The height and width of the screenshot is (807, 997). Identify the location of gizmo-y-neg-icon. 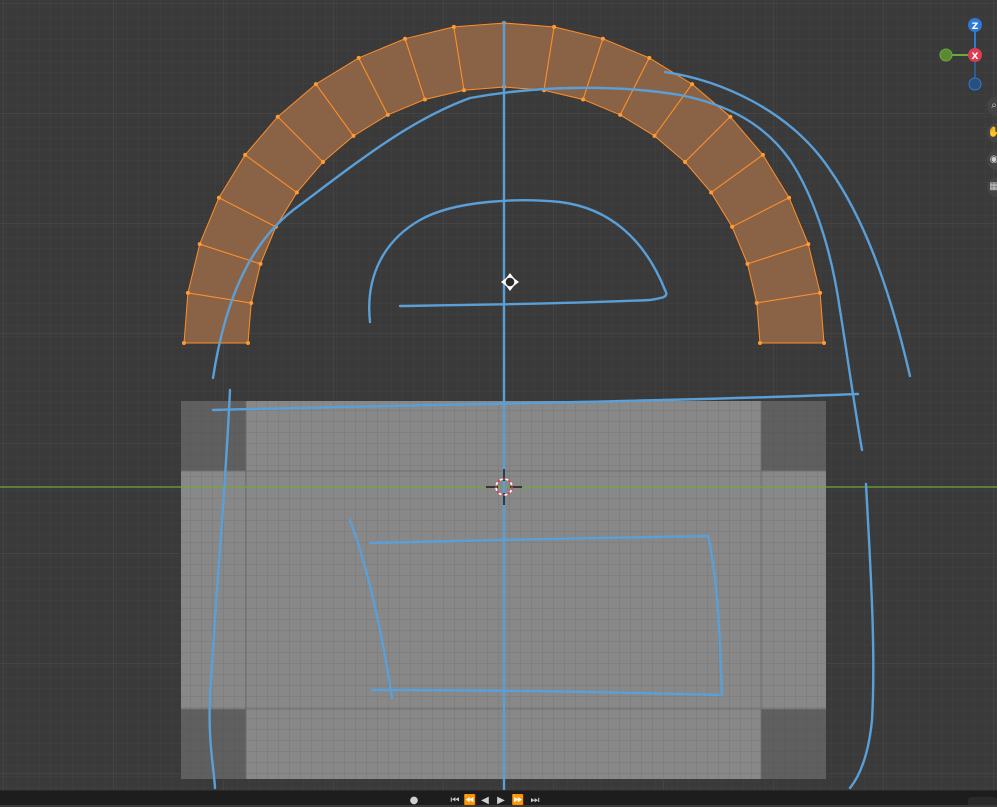
(946, 55).